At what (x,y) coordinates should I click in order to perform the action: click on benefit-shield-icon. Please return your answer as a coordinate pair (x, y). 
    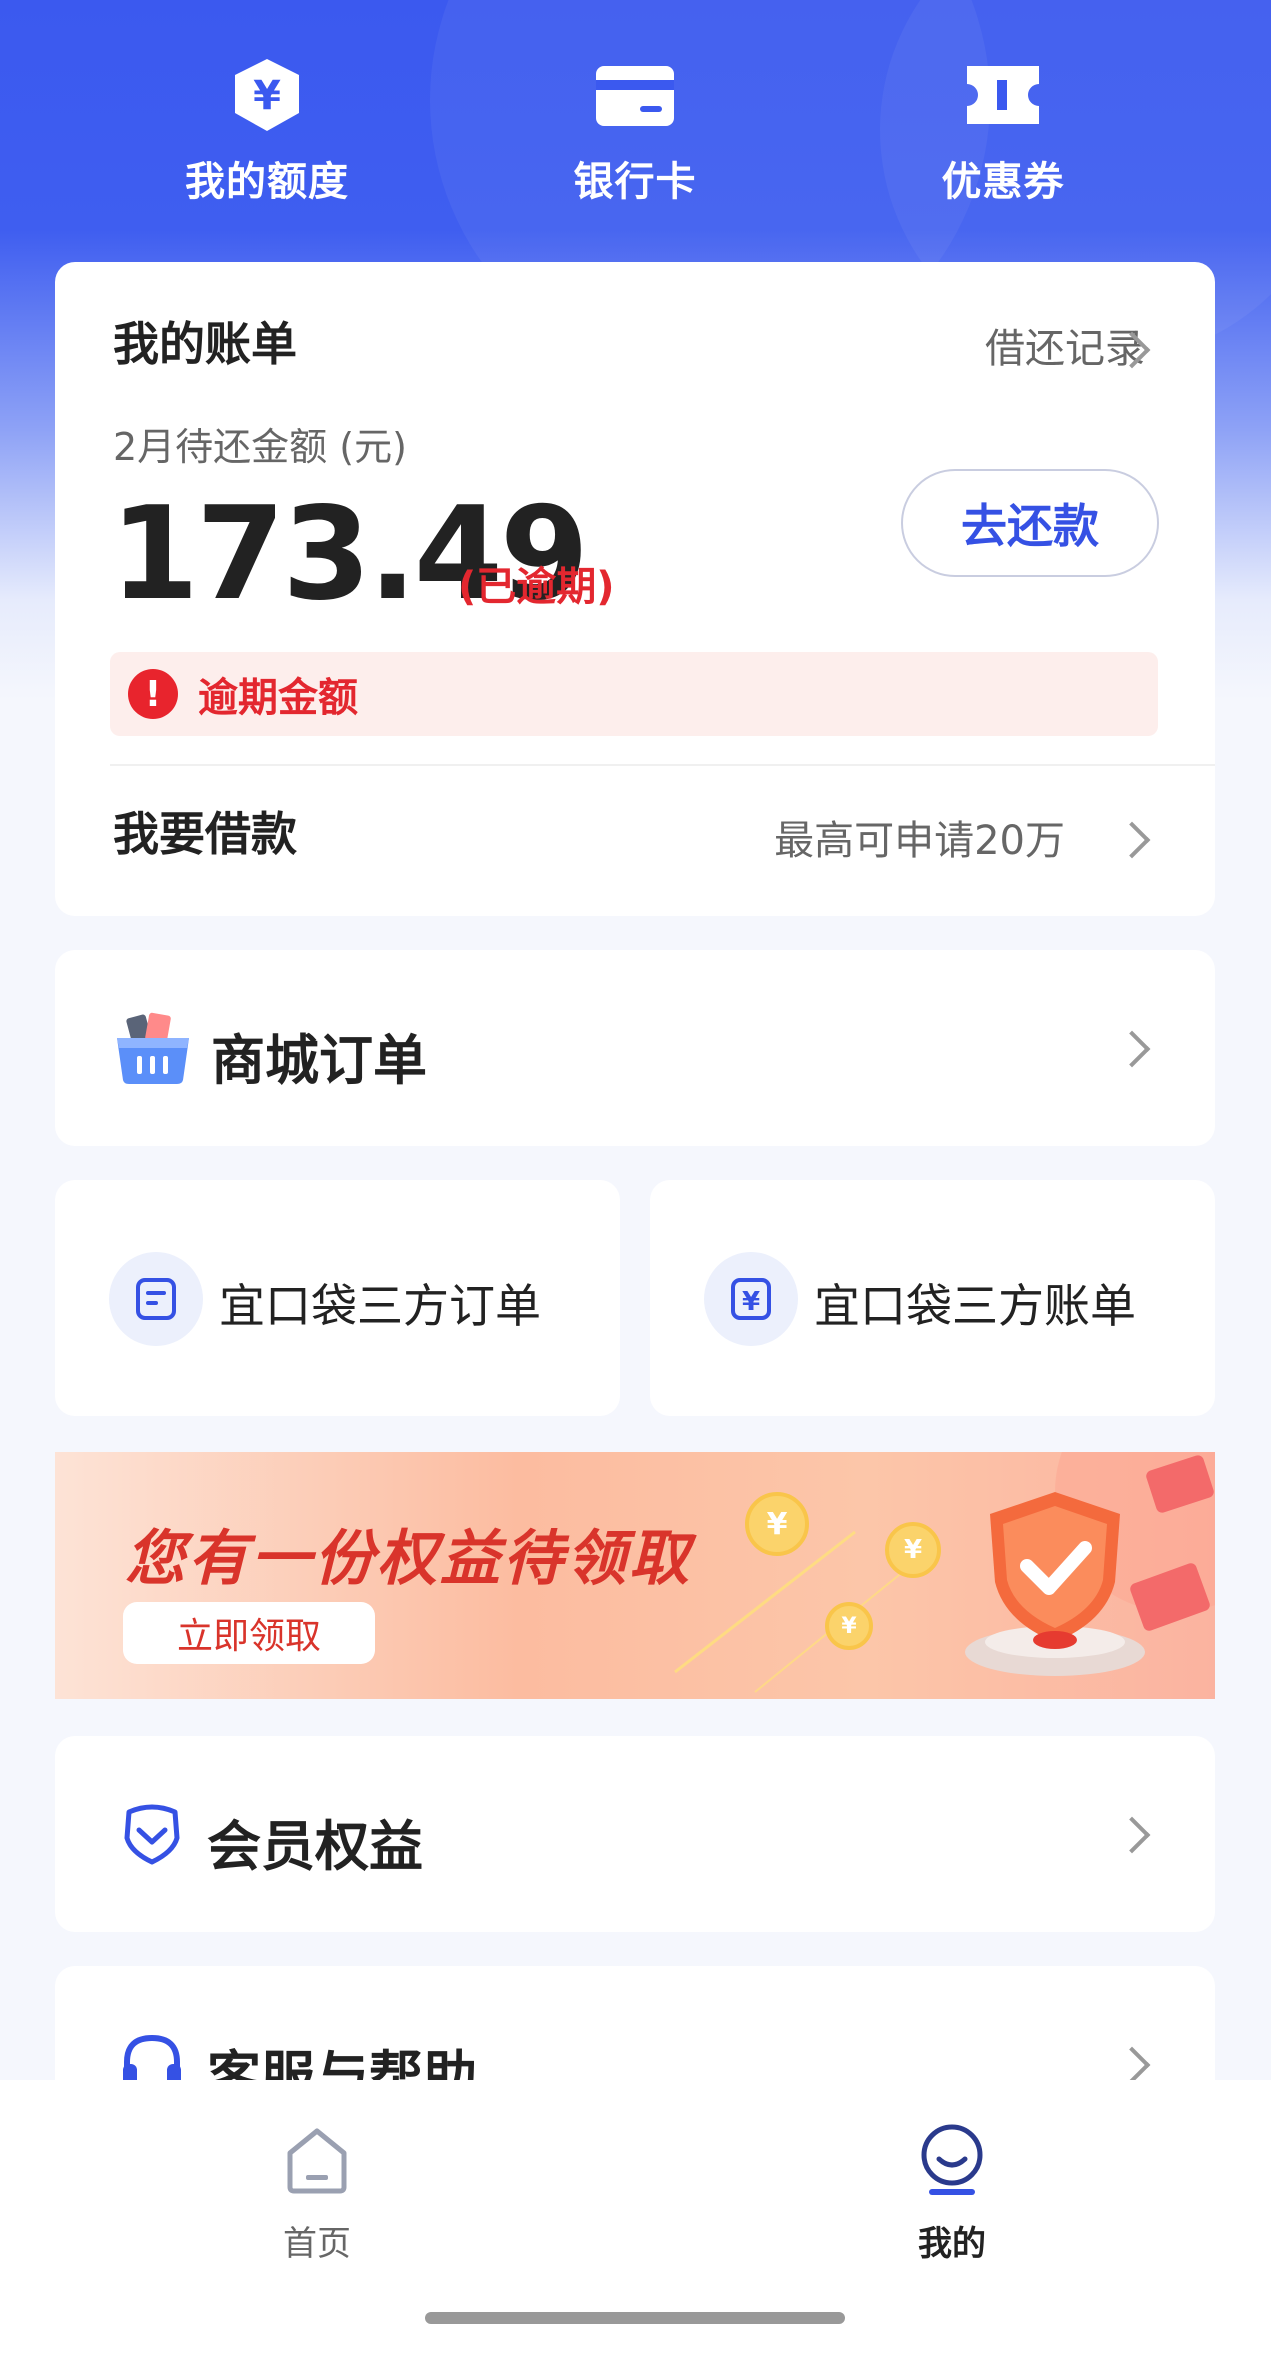
    Looking at the image, I should click on (1055, 1584).